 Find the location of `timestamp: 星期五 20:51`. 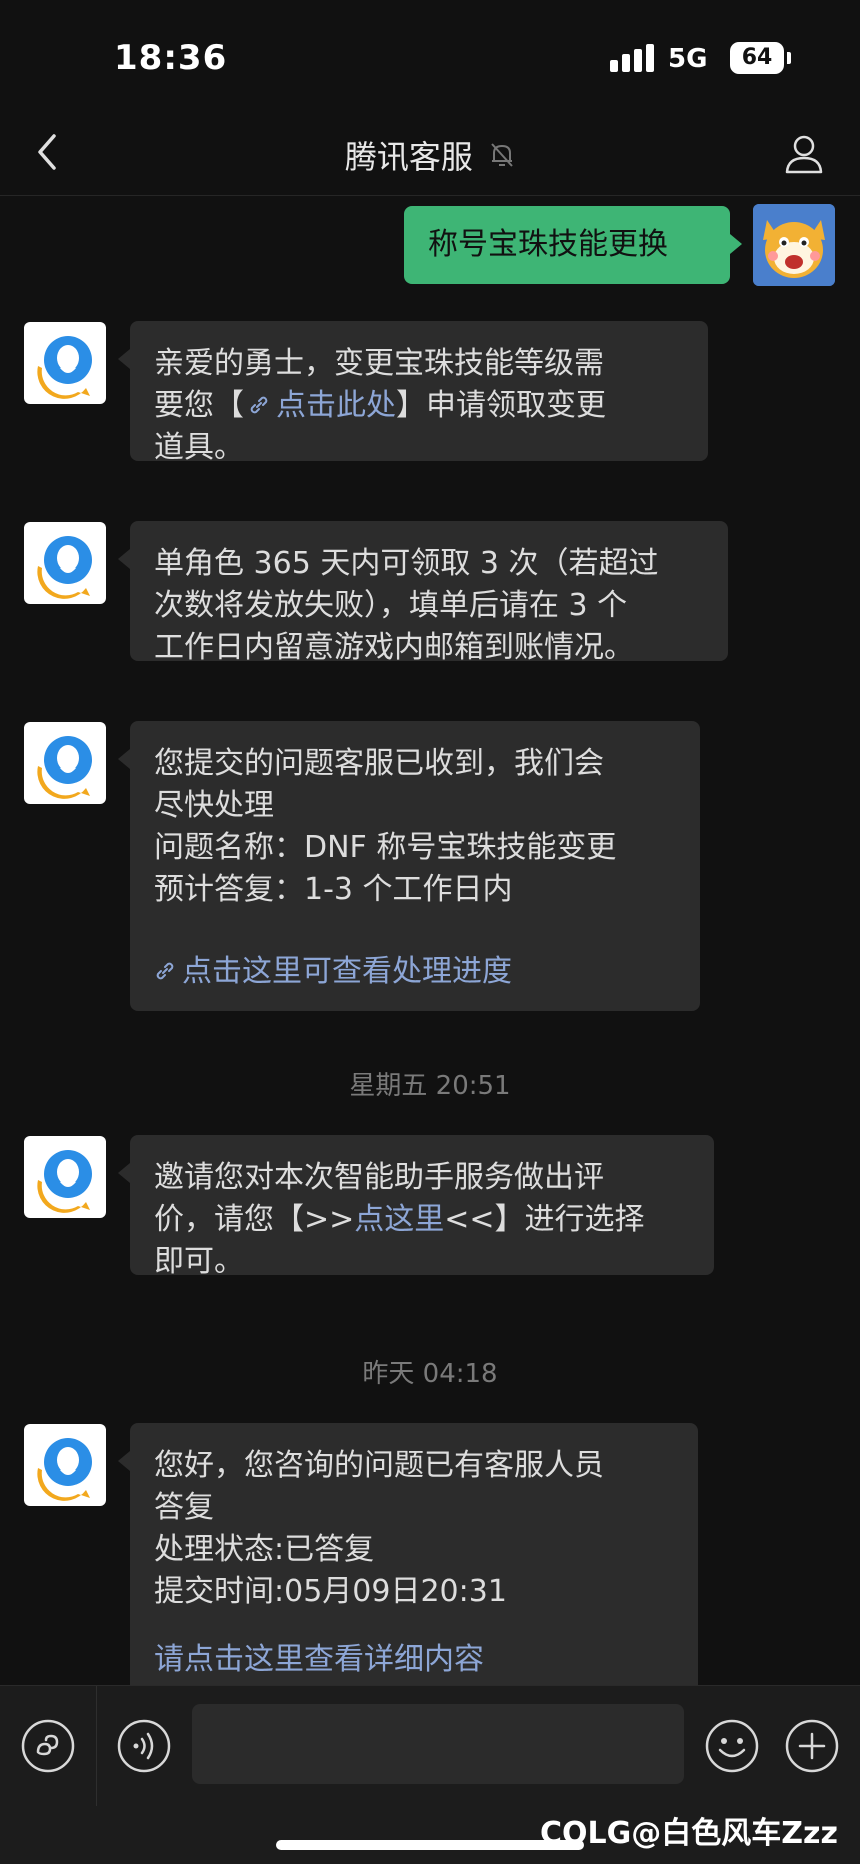

timestamp: 星期五 20:51 is located at coordinates (430, 1086).